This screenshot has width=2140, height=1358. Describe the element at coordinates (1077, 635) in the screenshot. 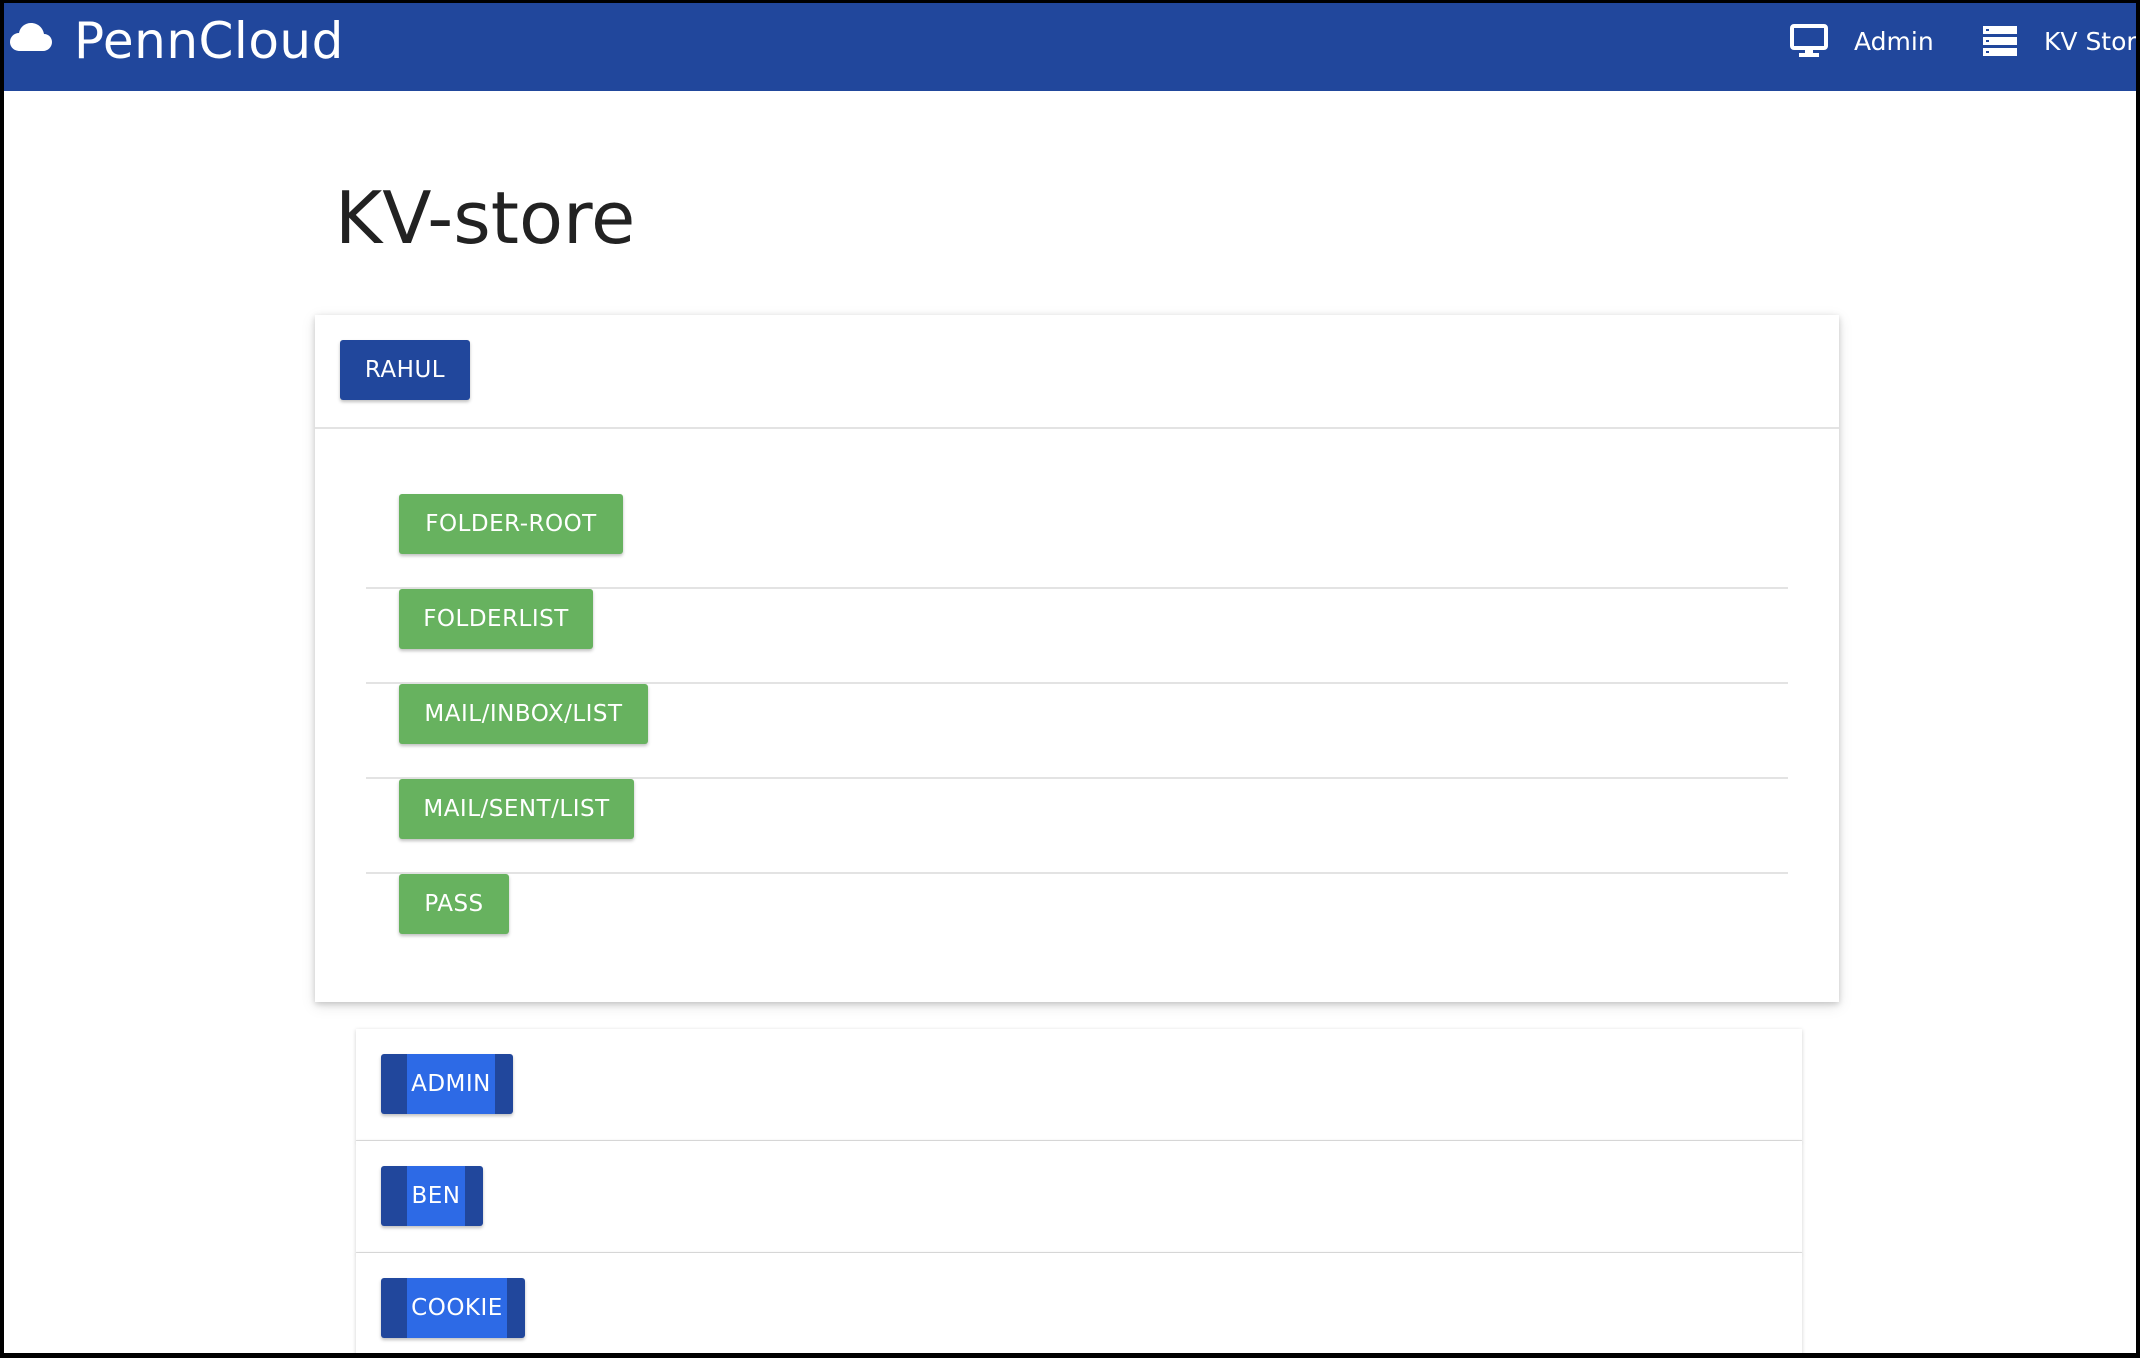

I see `list-item: FOLDERLIST` at that location.